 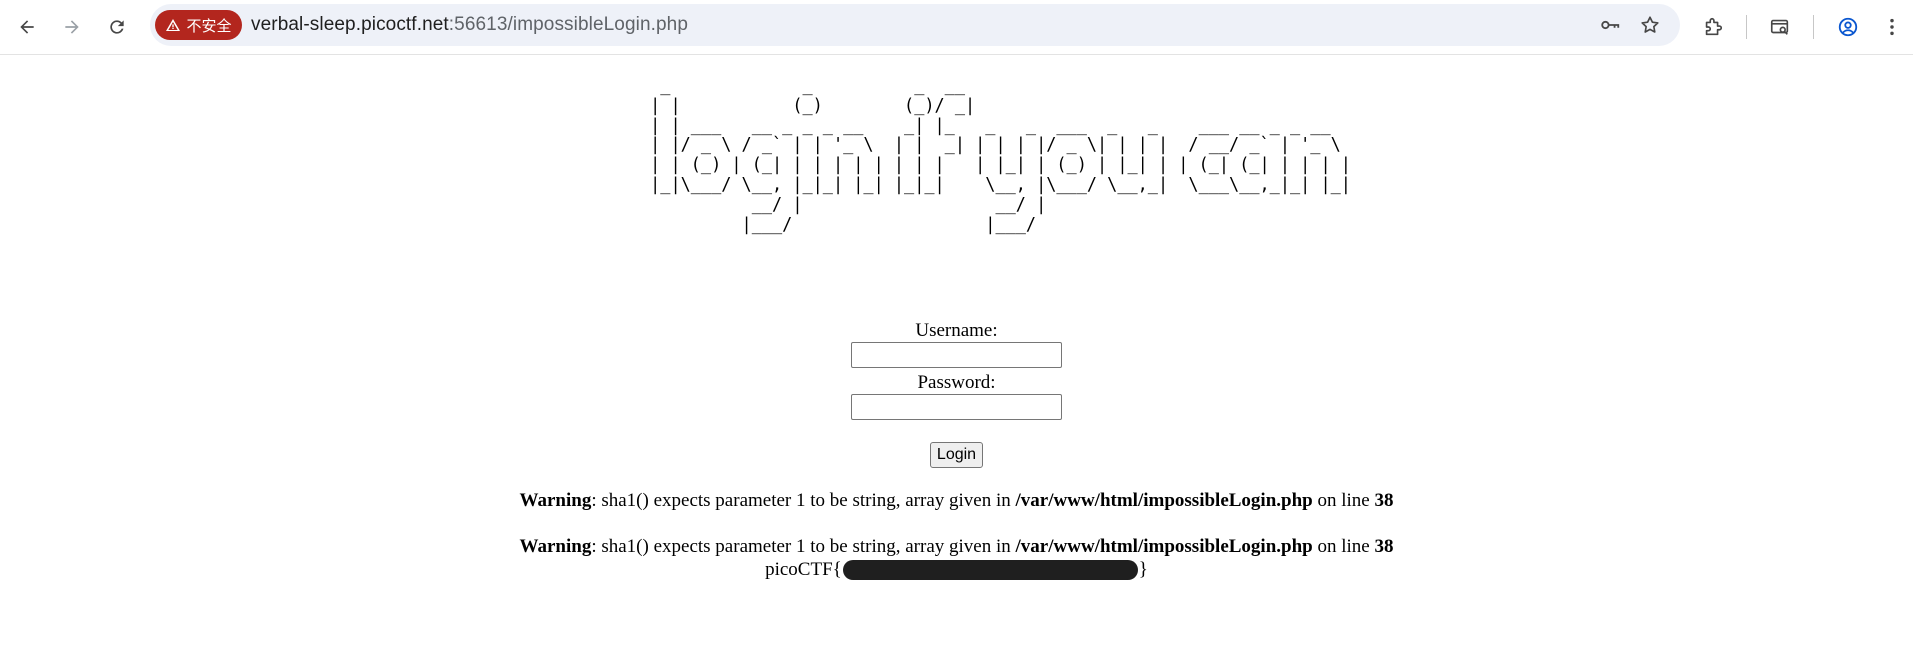 I want to click on flag-redaction, so click(x=990, y=569).